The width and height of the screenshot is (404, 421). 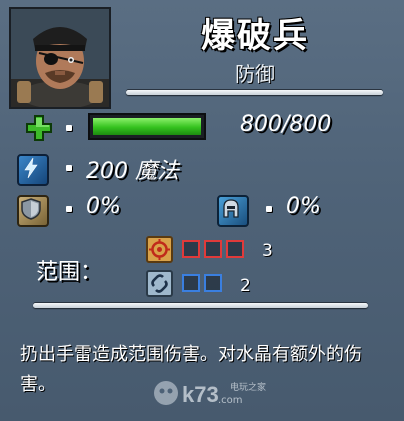 What do you see at coordinates (245, 286) in the screenshot?
I see `range-count-blue: 2` at bounding box center [245, 286].